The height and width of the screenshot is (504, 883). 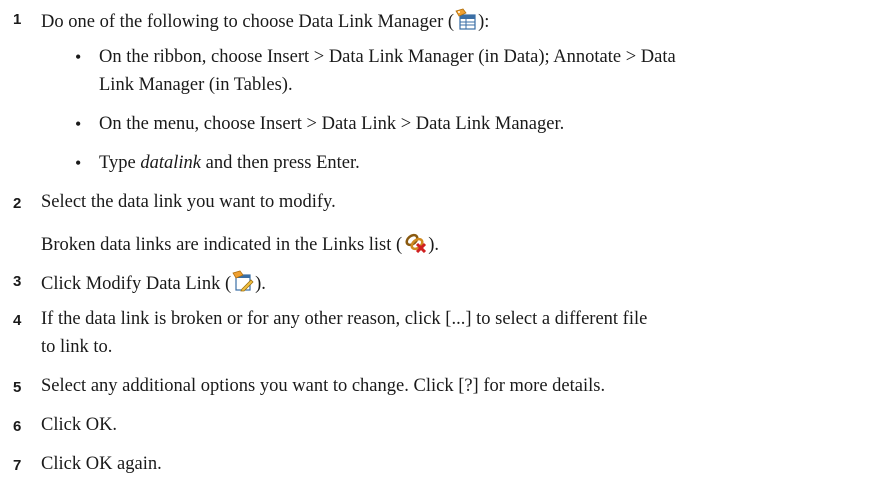 What do you see at coordinates (188, 202) in the screenshot?
I see `step-text: Select the data link you want to modify.` at bounding box center [188, 202].